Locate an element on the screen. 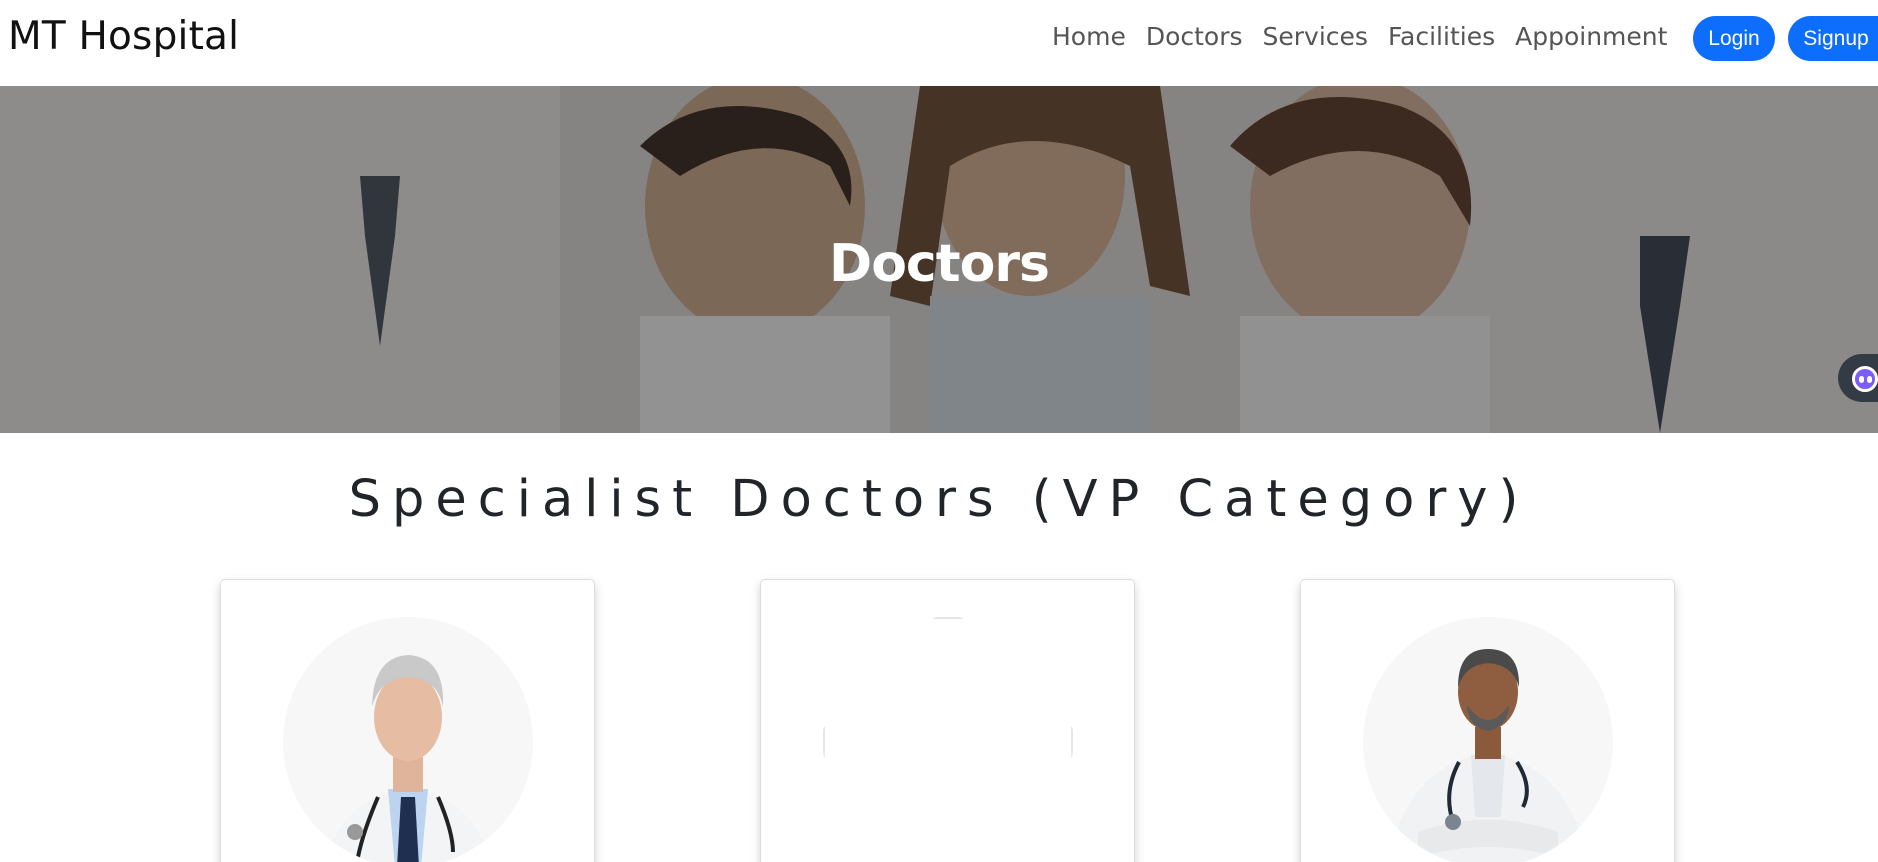  nav-link-services: Services is located at coordinates (1315, 36).